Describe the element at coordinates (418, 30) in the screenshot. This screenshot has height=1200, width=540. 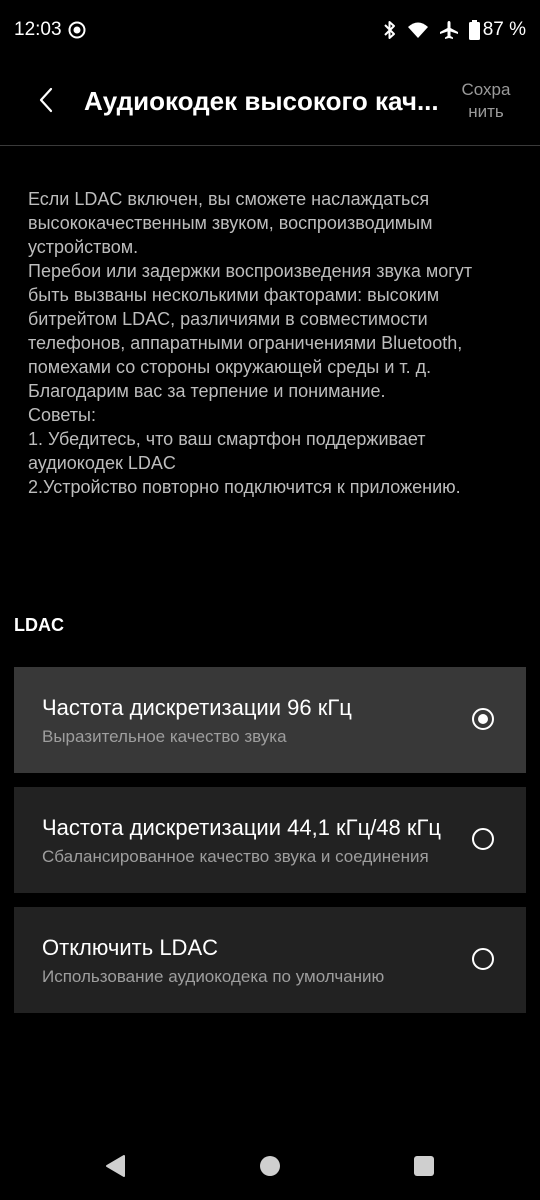
I see `wifi-icon` at that location.